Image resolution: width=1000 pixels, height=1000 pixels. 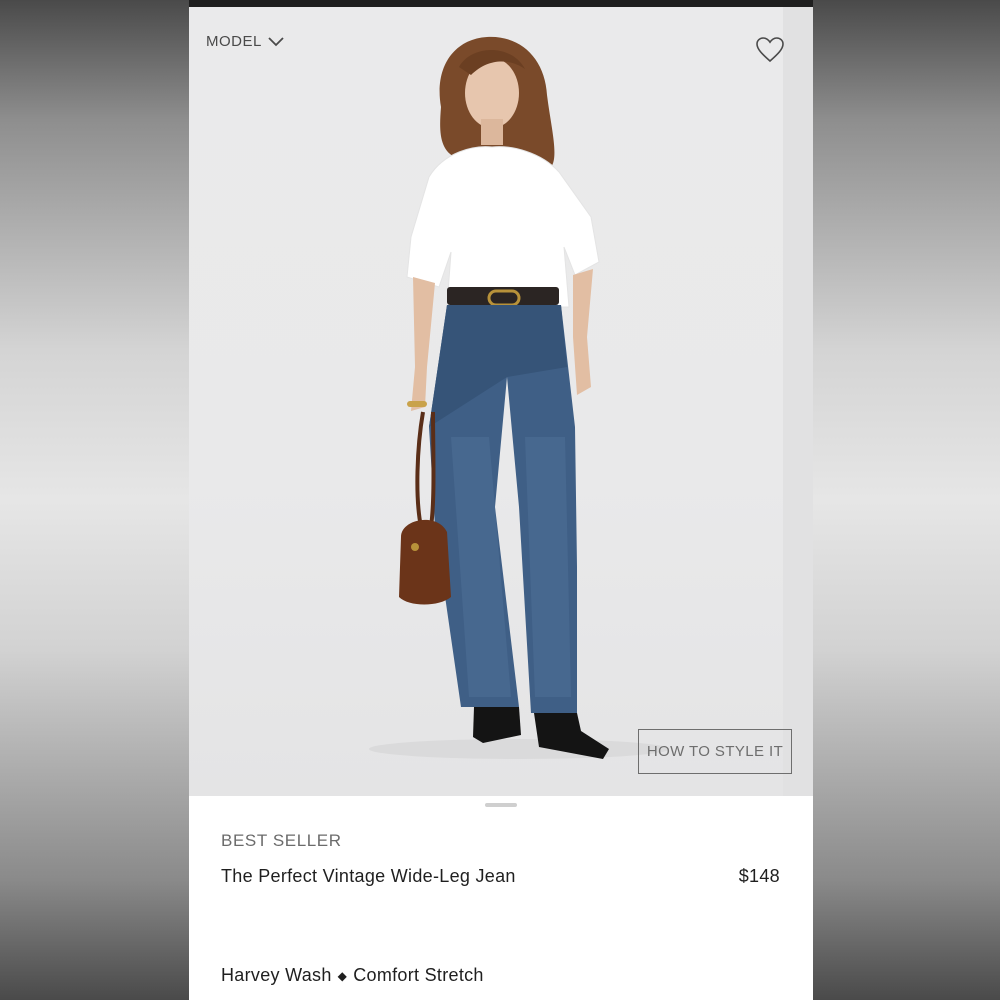 What do you see at coordinates (759, 876) in the screenshot?
I see `product-price: $148` at bounding box center [759, 876].